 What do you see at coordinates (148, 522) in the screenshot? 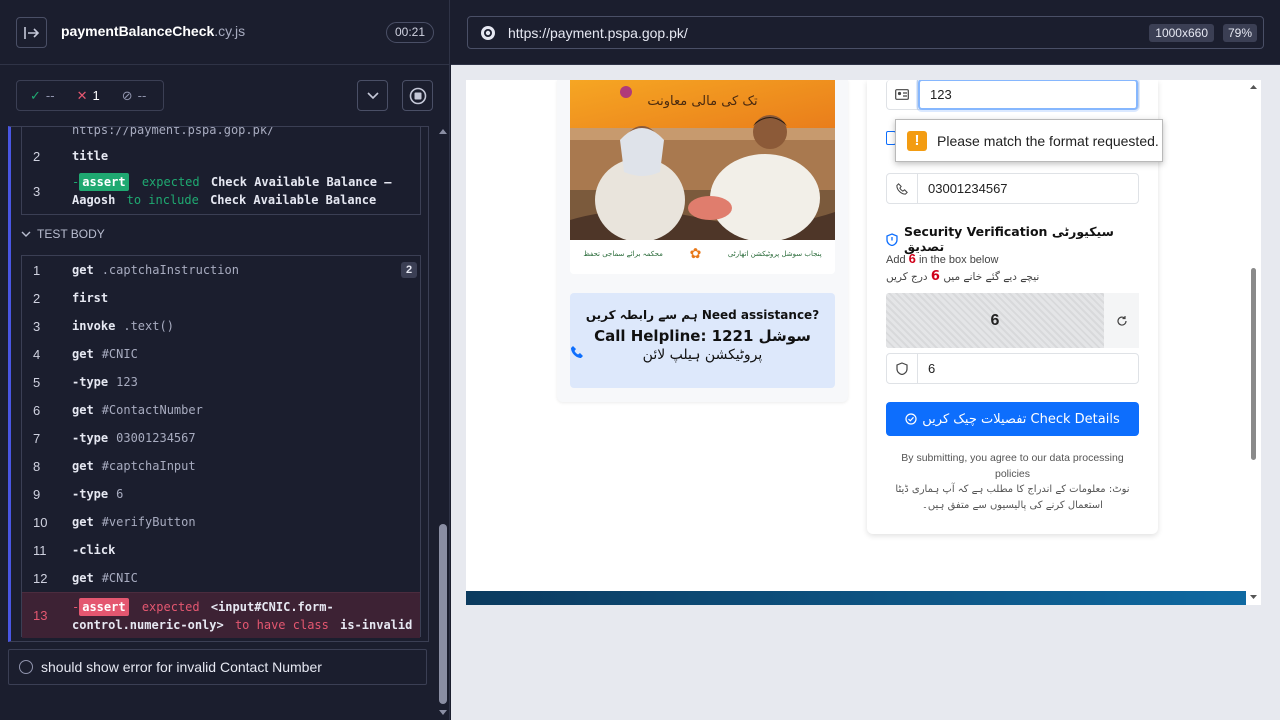
I see `command-message: #verifyButton` at bounding box center [148, 522].